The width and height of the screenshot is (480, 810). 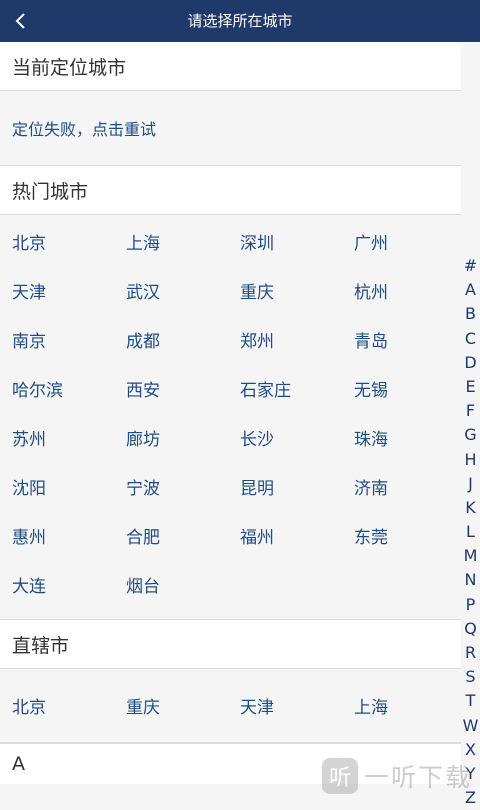 What do you see at coordinates (183, 486) in the screenshot?
I see `city-item: 宁波` at bounding box center [183, 486].